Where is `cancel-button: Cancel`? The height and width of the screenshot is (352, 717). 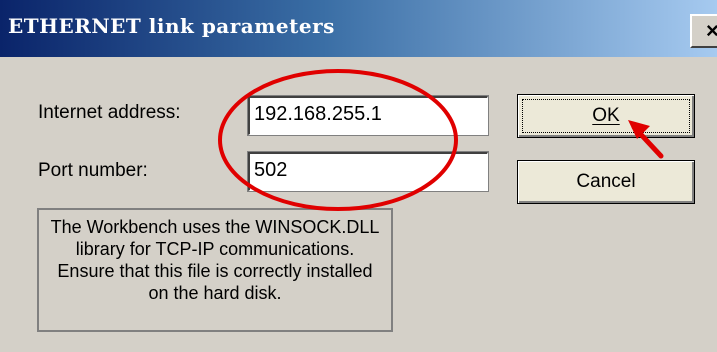 cancel-button: Cancel is located at coordinates (606, 182).